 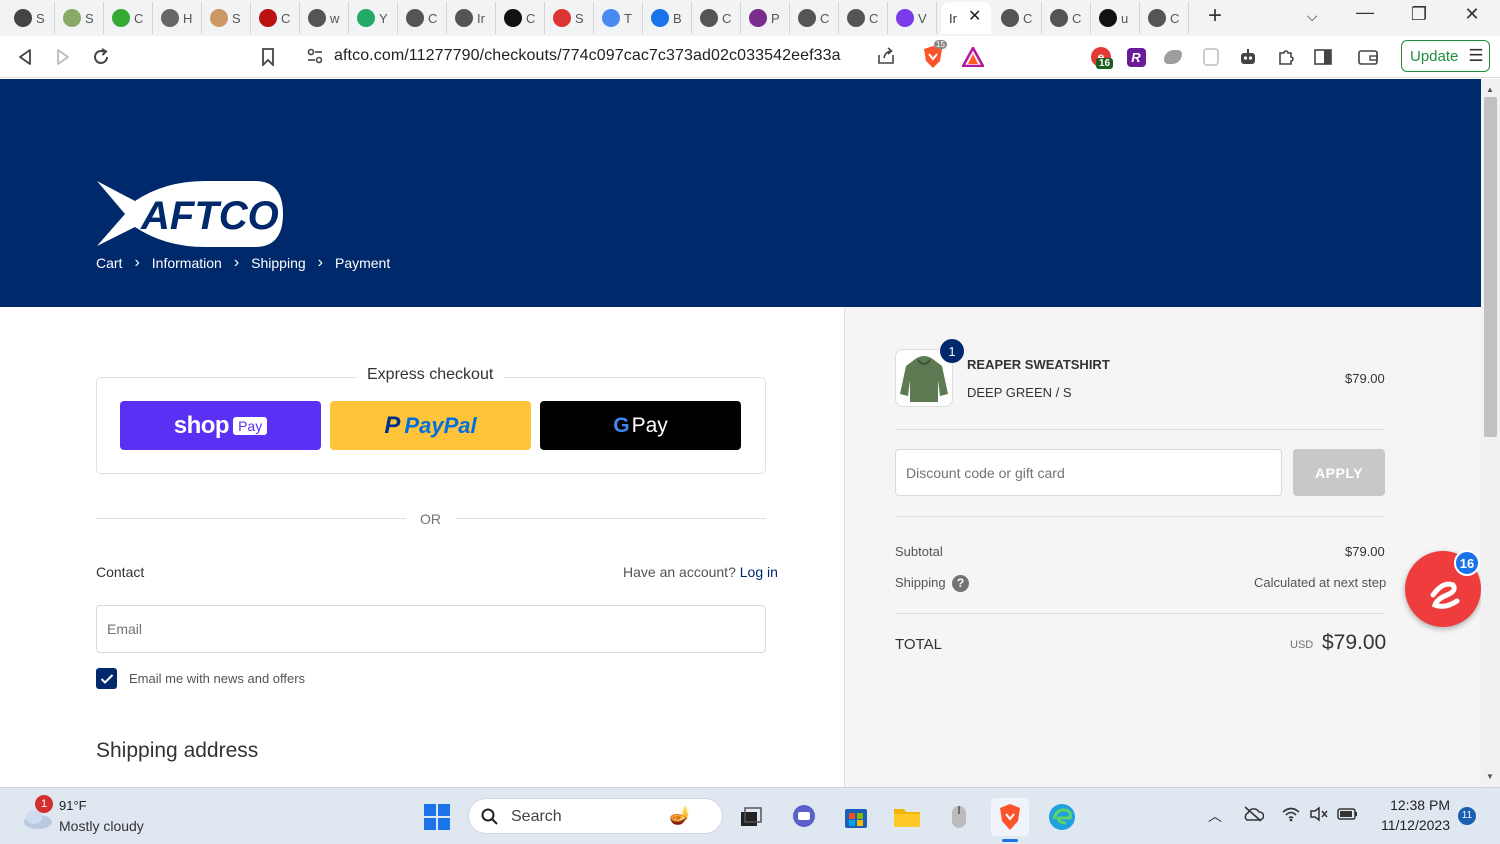 I want to click on edge-icon, so click(x=1062, y=817).